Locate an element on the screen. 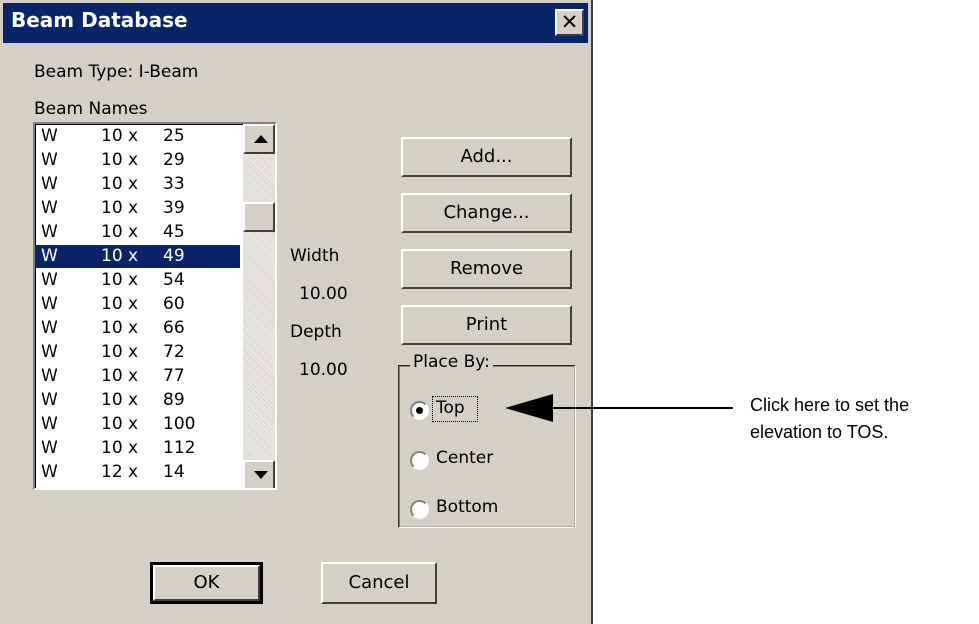 The height and width of the screenshot is (624, 979). print-button: Print is located at coordinates (486, 325).